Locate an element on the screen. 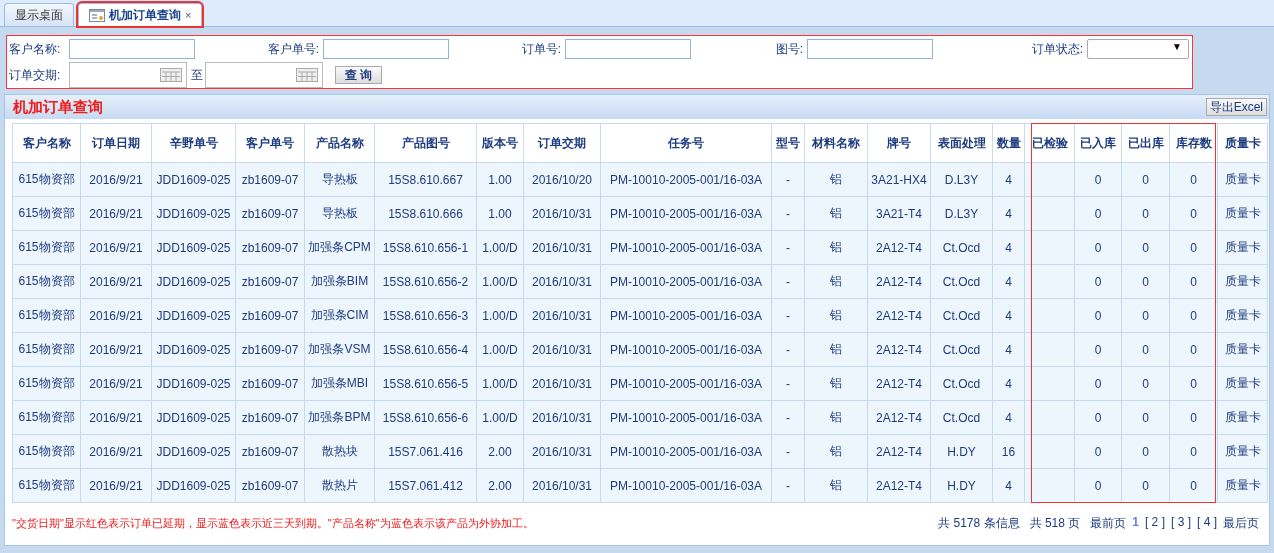 This screenshot has height=553, width=1274. tab: 机加订单查询 × is located at coordinates (140, 14).